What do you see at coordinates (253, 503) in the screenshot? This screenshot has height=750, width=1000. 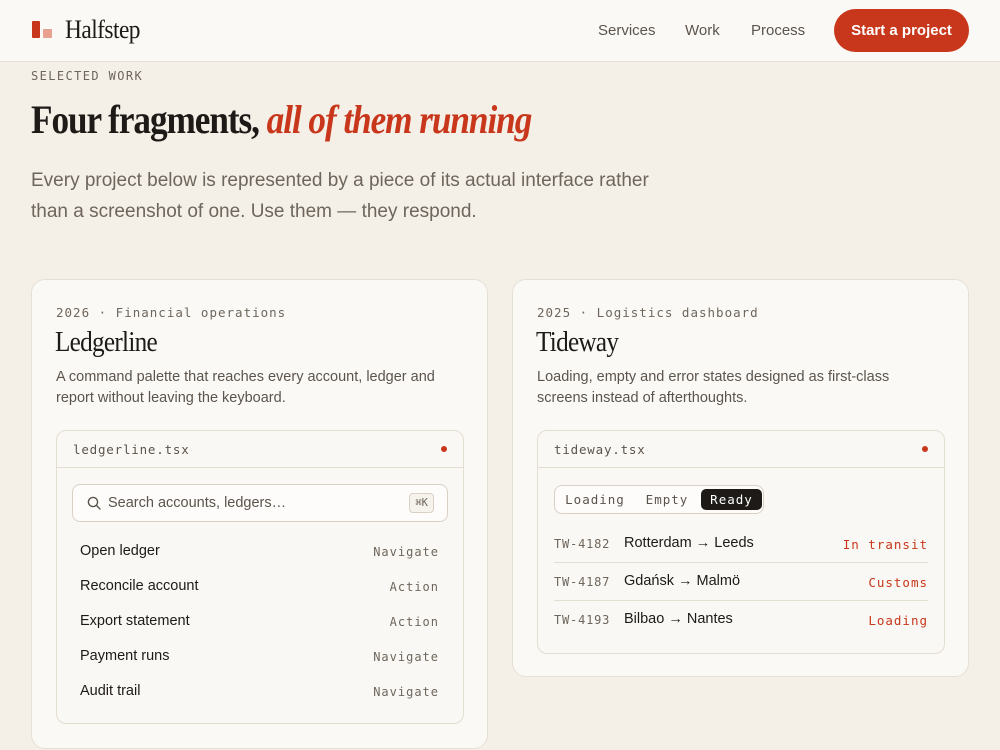 I see `search-input` at bounding box center [253, 503].